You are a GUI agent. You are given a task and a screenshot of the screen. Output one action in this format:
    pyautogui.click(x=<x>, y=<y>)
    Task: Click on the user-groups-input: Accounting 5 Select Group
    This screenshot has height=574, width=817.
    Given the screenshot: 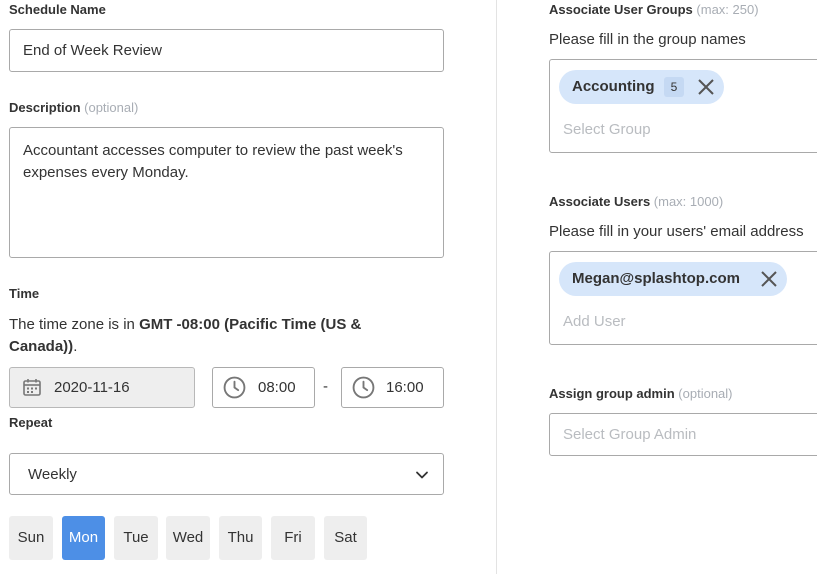 What is the action you would take?
    pyautogui.click(x=683, y=106)
    